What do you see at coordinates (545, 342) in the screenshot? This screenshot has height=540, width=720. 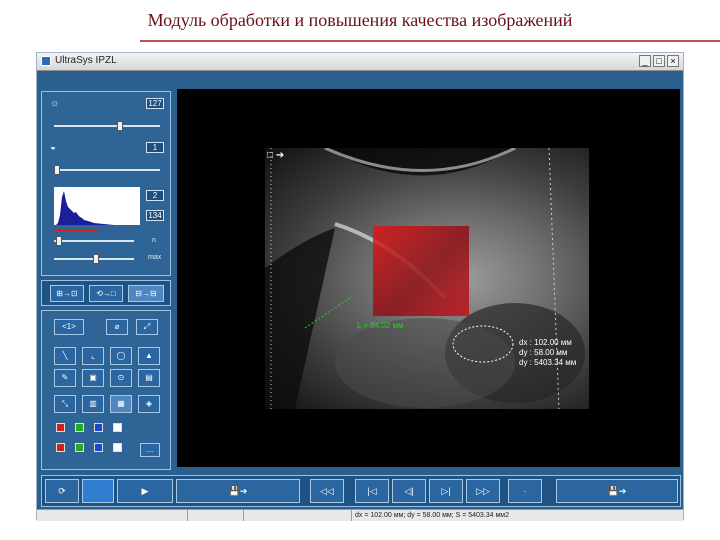 I see `dx-label: dx : 102.00 мм` at bounding box center [545, 342].